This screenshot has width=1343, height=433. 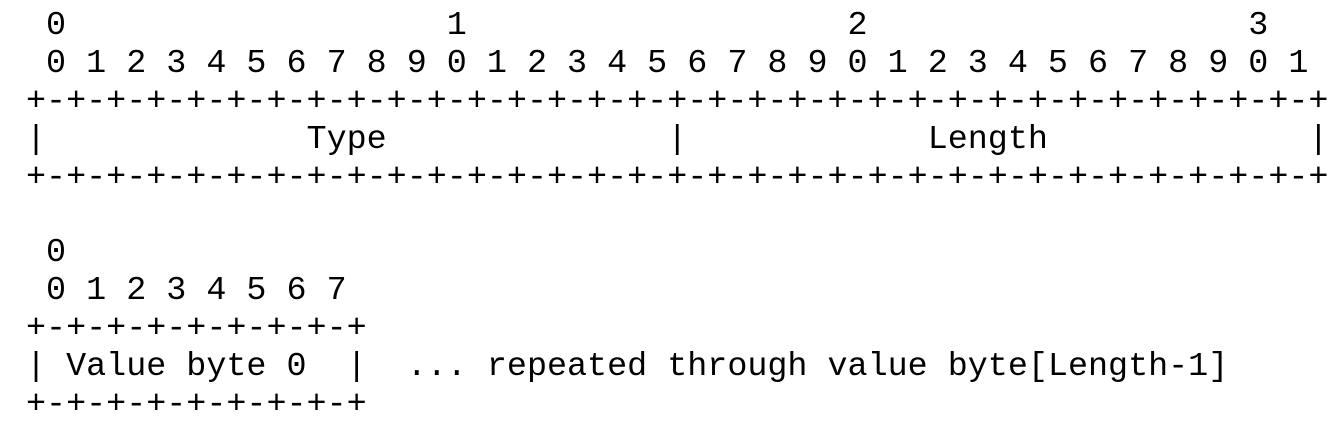 What do you see at coordinates (186, 291) in the screenshot?
I see `value-bit-ones-row: 0 1 2 3 4 5 6 7` at bounding box center [186, 291].